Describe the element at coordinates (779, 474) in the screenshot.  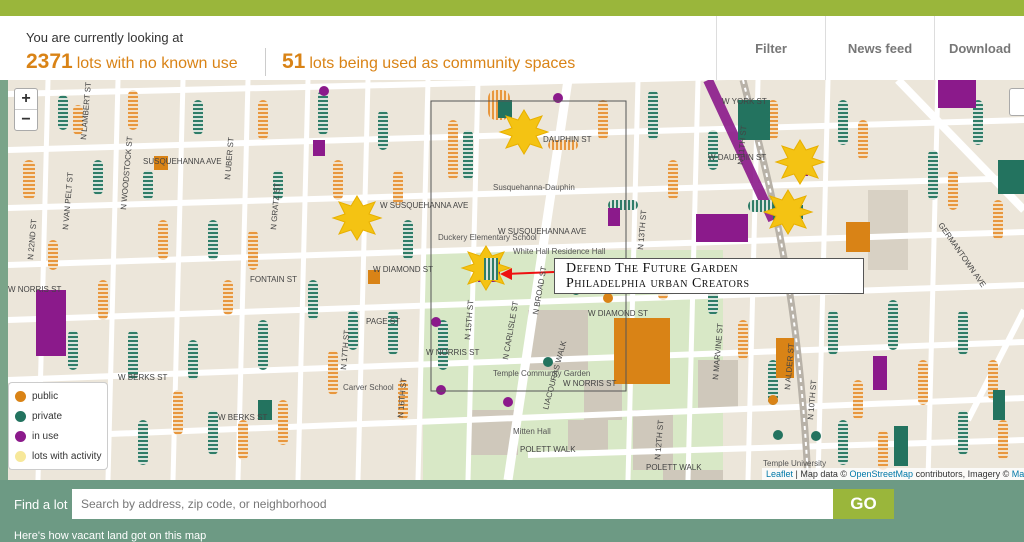
I see `leaflet-link: Leaflet` at that location.